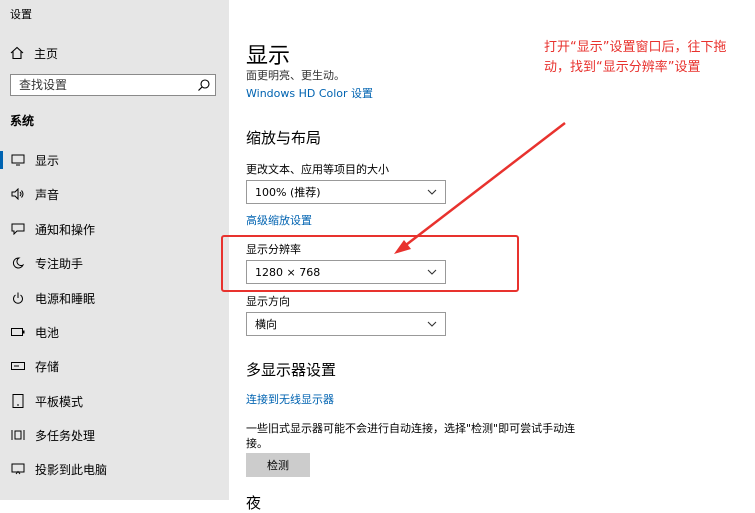 The width and height of the screenshot is (755, 513). Describe the element at coordinates (635, 57) in the screenshot. I see `annotation-text: 打开“显示”设置窗口后，往下拖动，找到“显示分辨率”设置` at that location.